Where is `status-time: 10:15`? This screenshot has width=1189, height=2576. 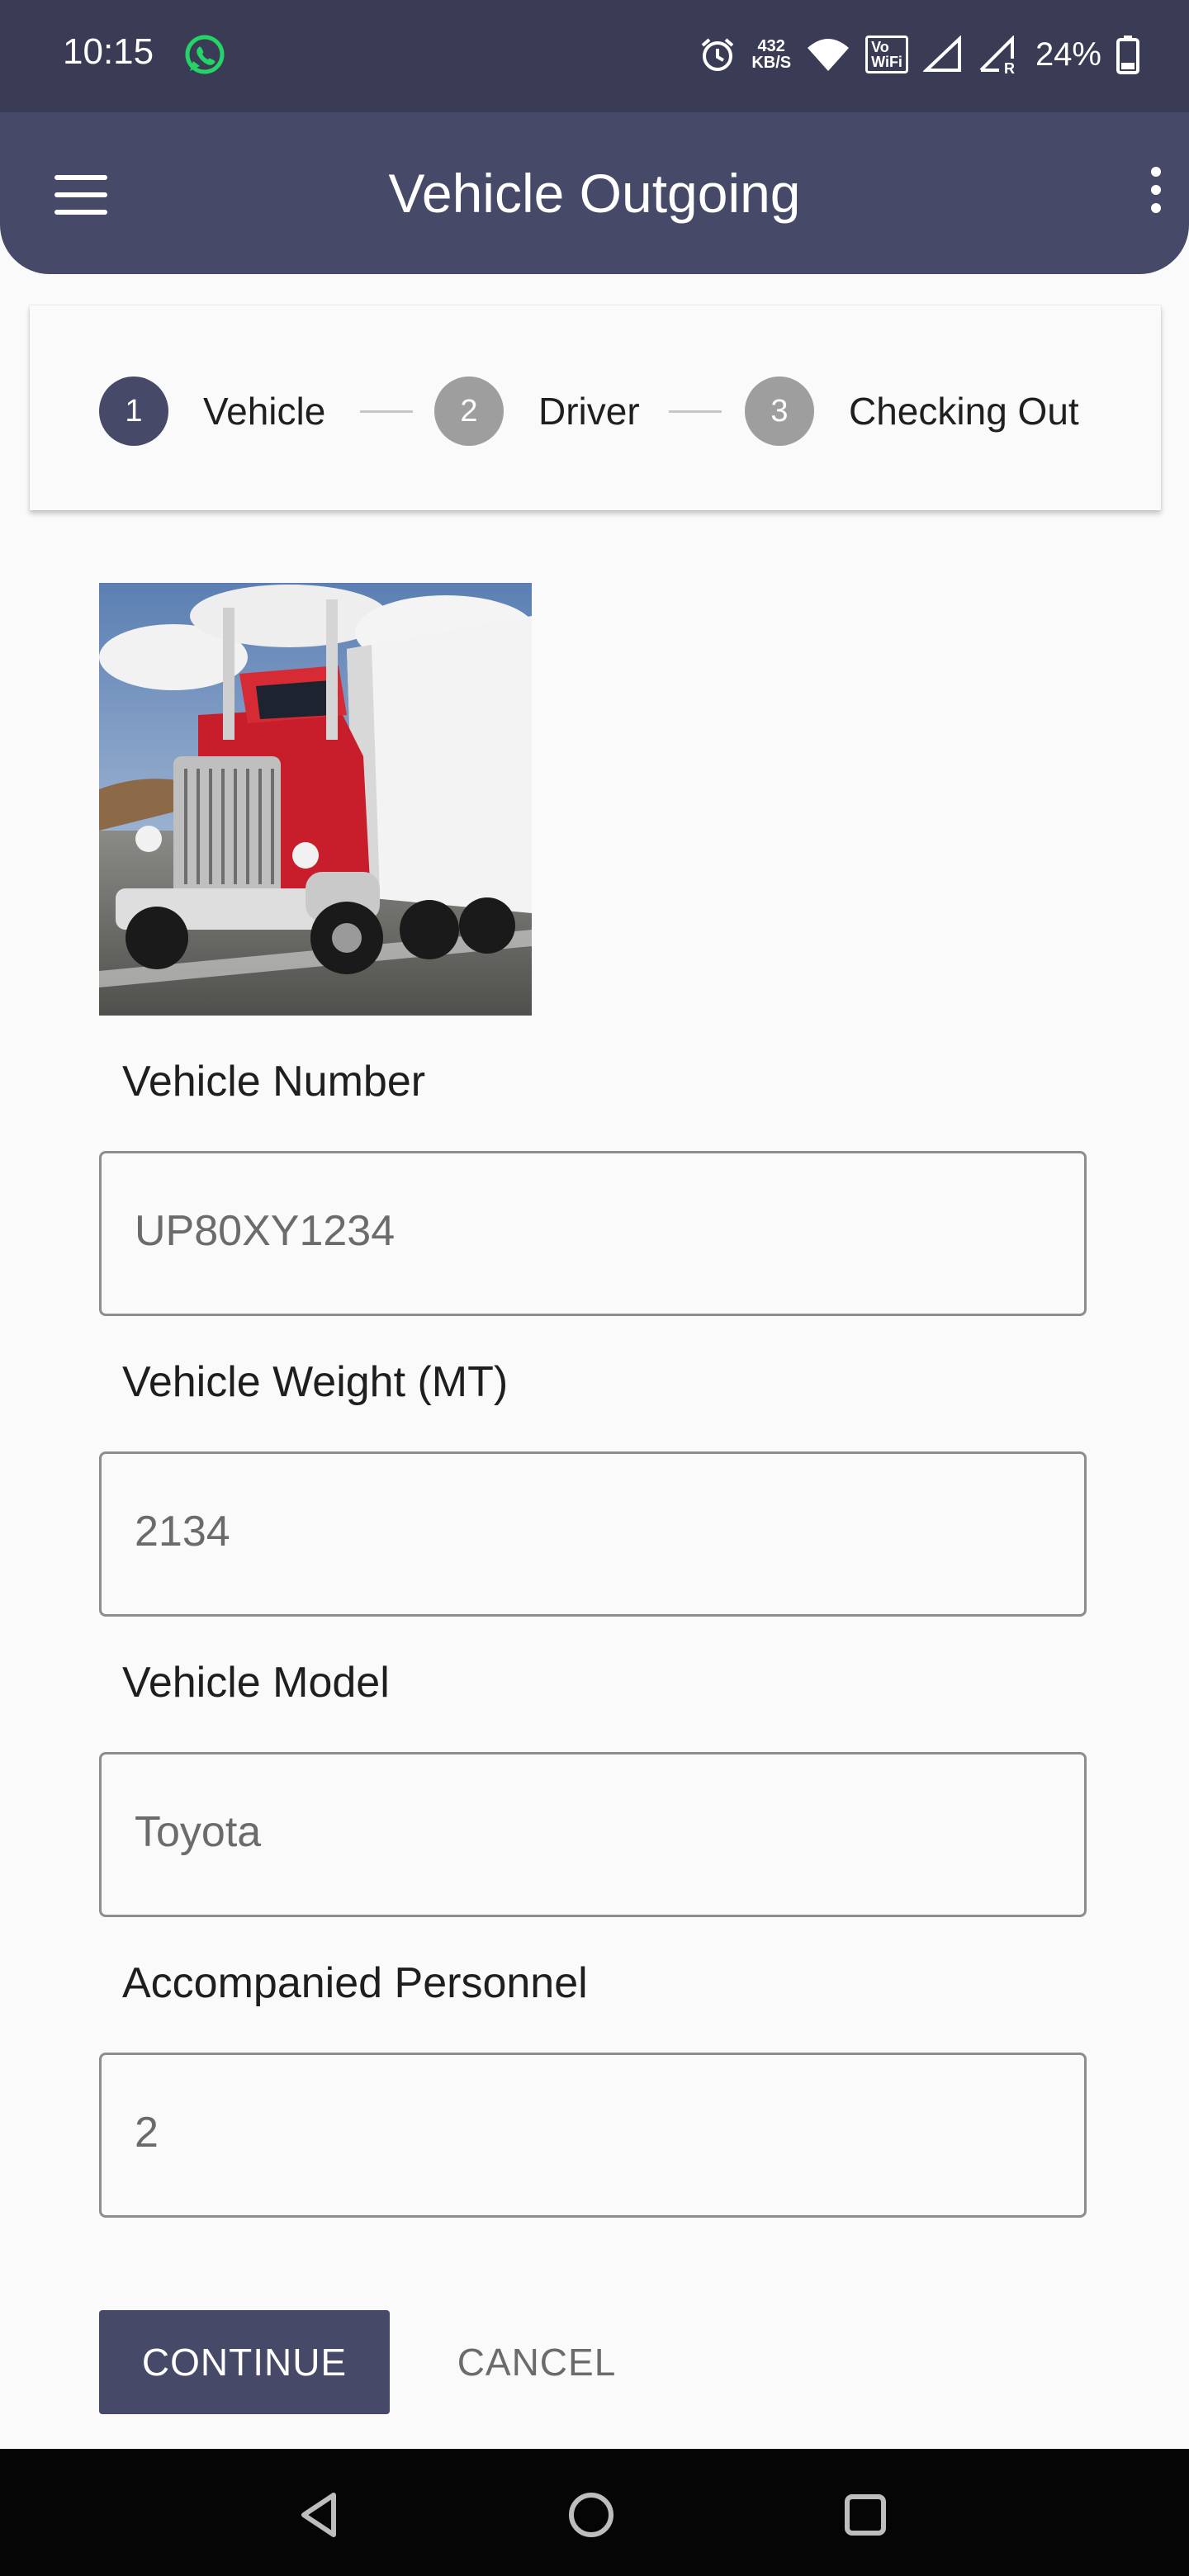 status-time: 10:15 is located at coordinates (108, 51).